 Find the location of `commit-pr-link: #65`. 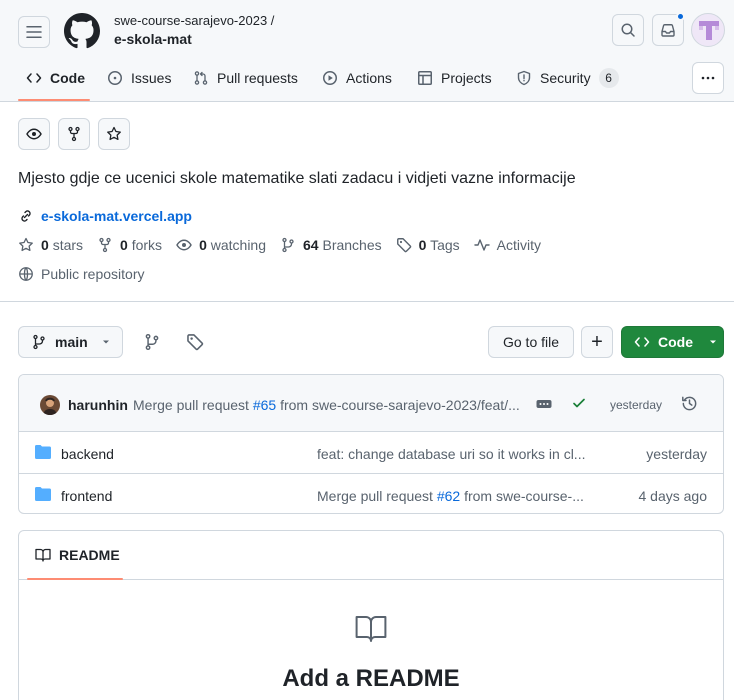

commit-pr-link: #65 is located at coordinates (264, 405).